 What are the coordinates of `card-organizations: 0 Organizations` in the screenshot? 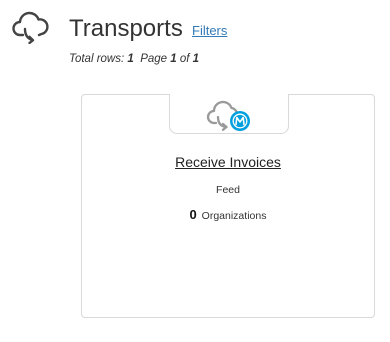 It's located at (228, 215).